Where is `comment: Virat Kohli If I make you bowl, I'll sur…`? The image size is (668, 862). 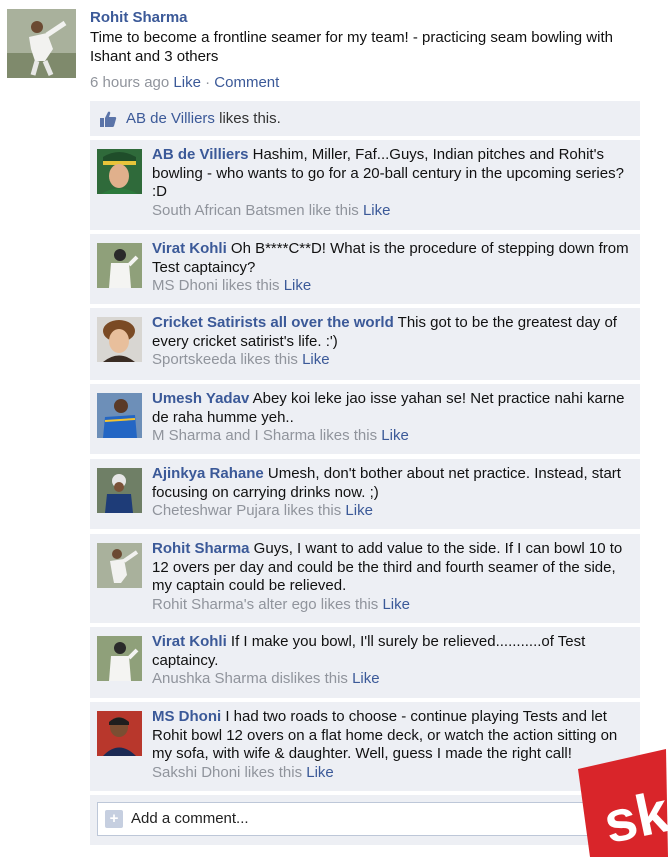 comment: Virat Kohli If I make you bowl, I'll sur… is located at coordinates (365, 662).